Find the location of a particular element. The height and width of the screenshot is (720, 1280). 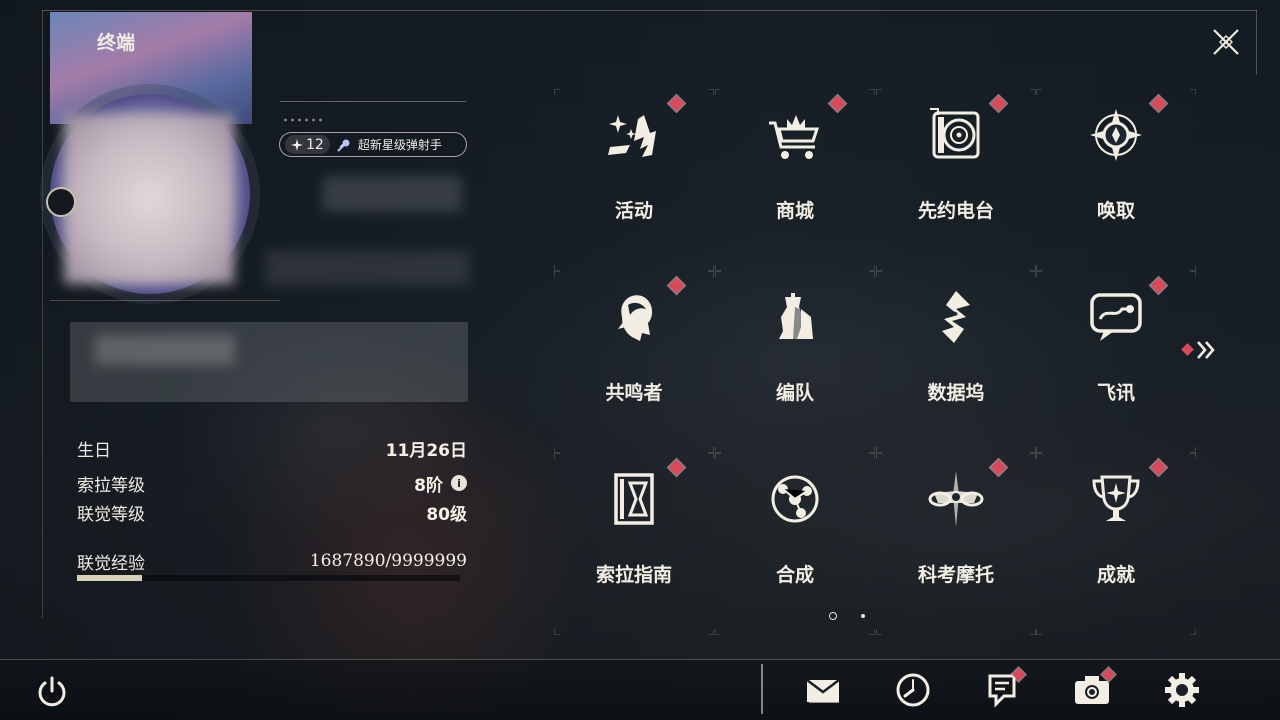

menu-item-6: 编队 is located at coordinates (795, 362).